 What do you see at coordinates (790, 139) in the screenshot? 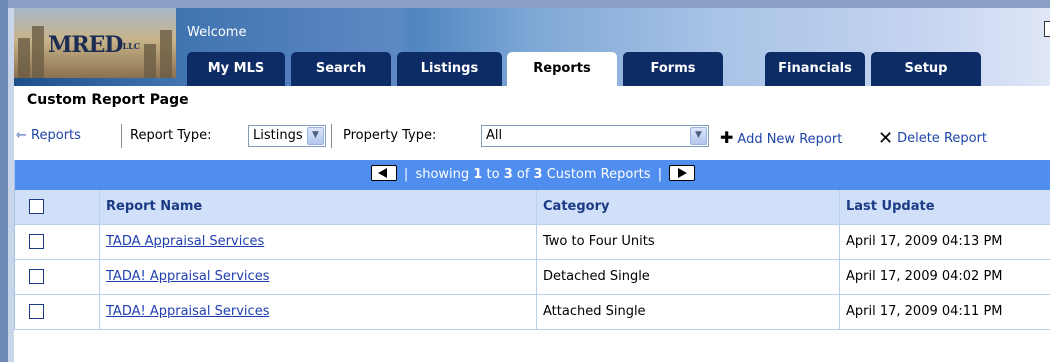
I see `add-label: Add New Report` at bounding box center [790, 139].